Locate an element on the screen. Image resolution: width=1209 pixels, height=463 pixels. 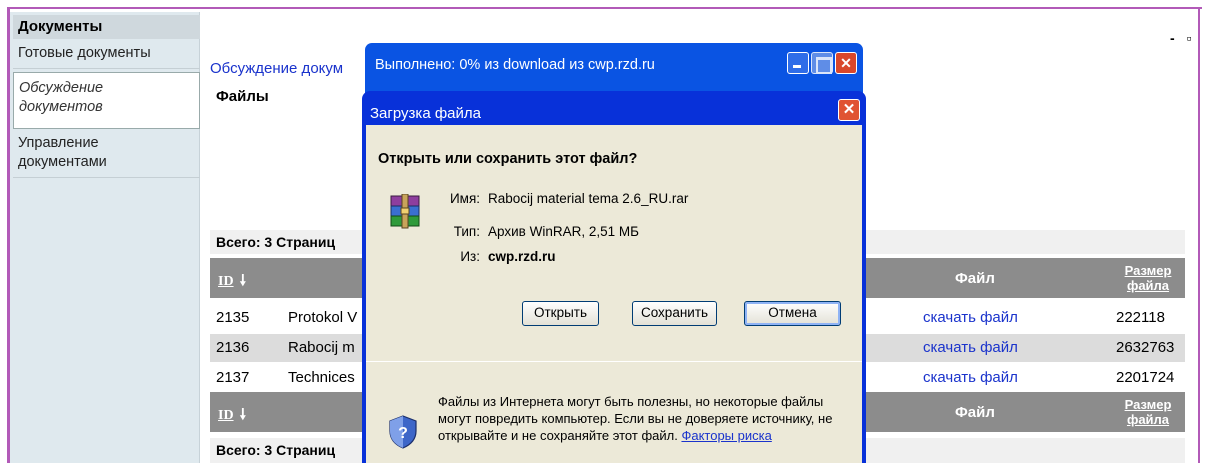
cell-name: Rabocij m is located at coordinates (328, 348).